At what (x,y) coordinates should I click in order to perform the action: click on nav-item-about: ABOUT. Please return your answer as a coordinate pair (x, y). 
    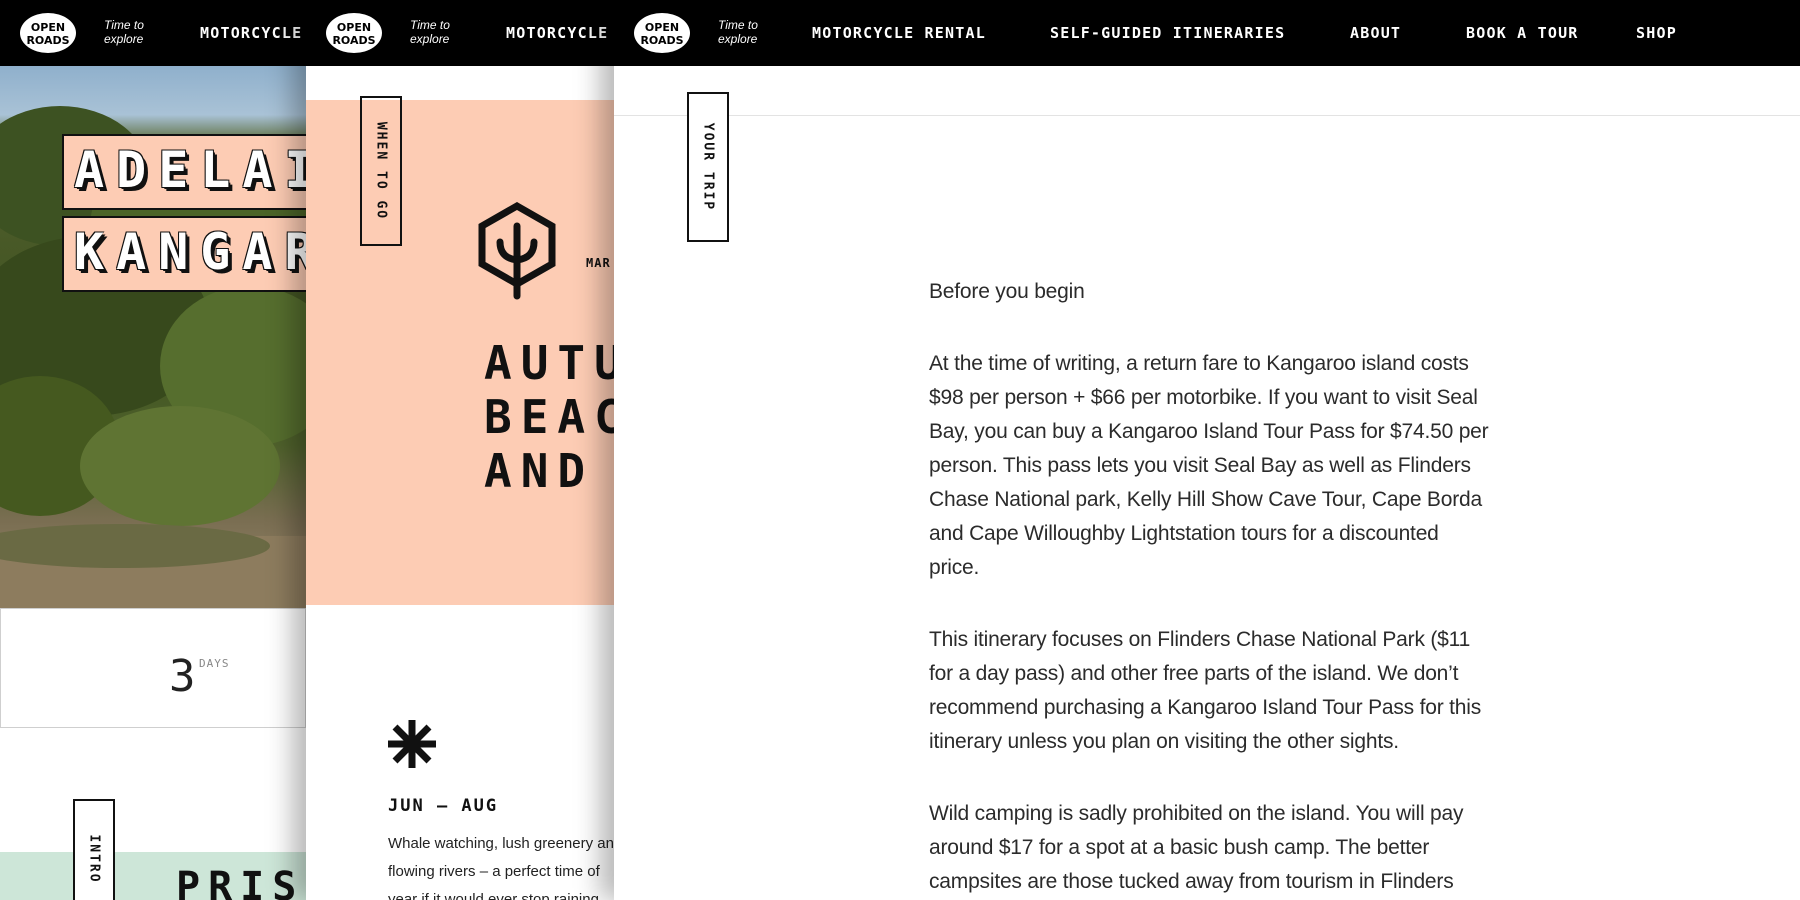
    Looking at the image, I should click on (1375, 33).